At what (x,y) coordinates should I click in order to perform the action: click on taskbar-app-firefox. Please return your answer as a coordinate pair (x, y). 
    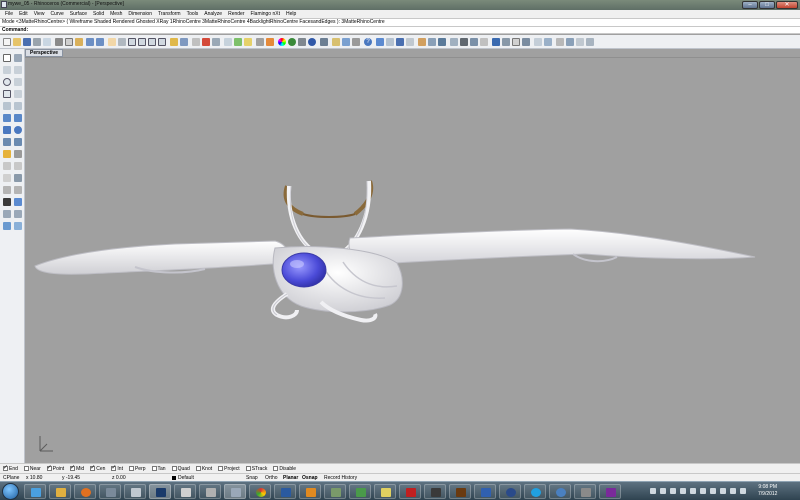
    Looking at the image, I should click on (85, 491).